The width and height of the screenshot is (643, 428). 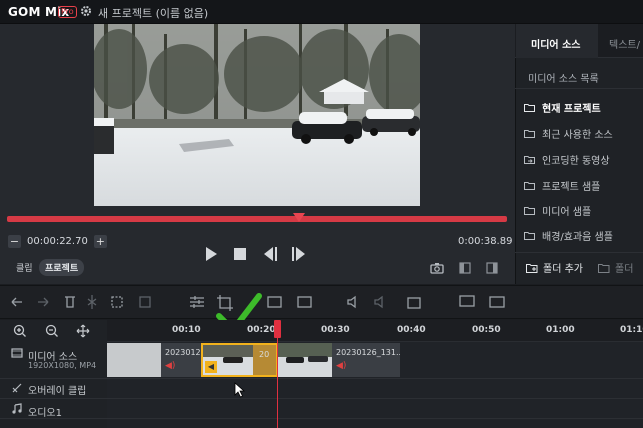 I want to click on tick-label: 00:20, so click(x=261, y=330).